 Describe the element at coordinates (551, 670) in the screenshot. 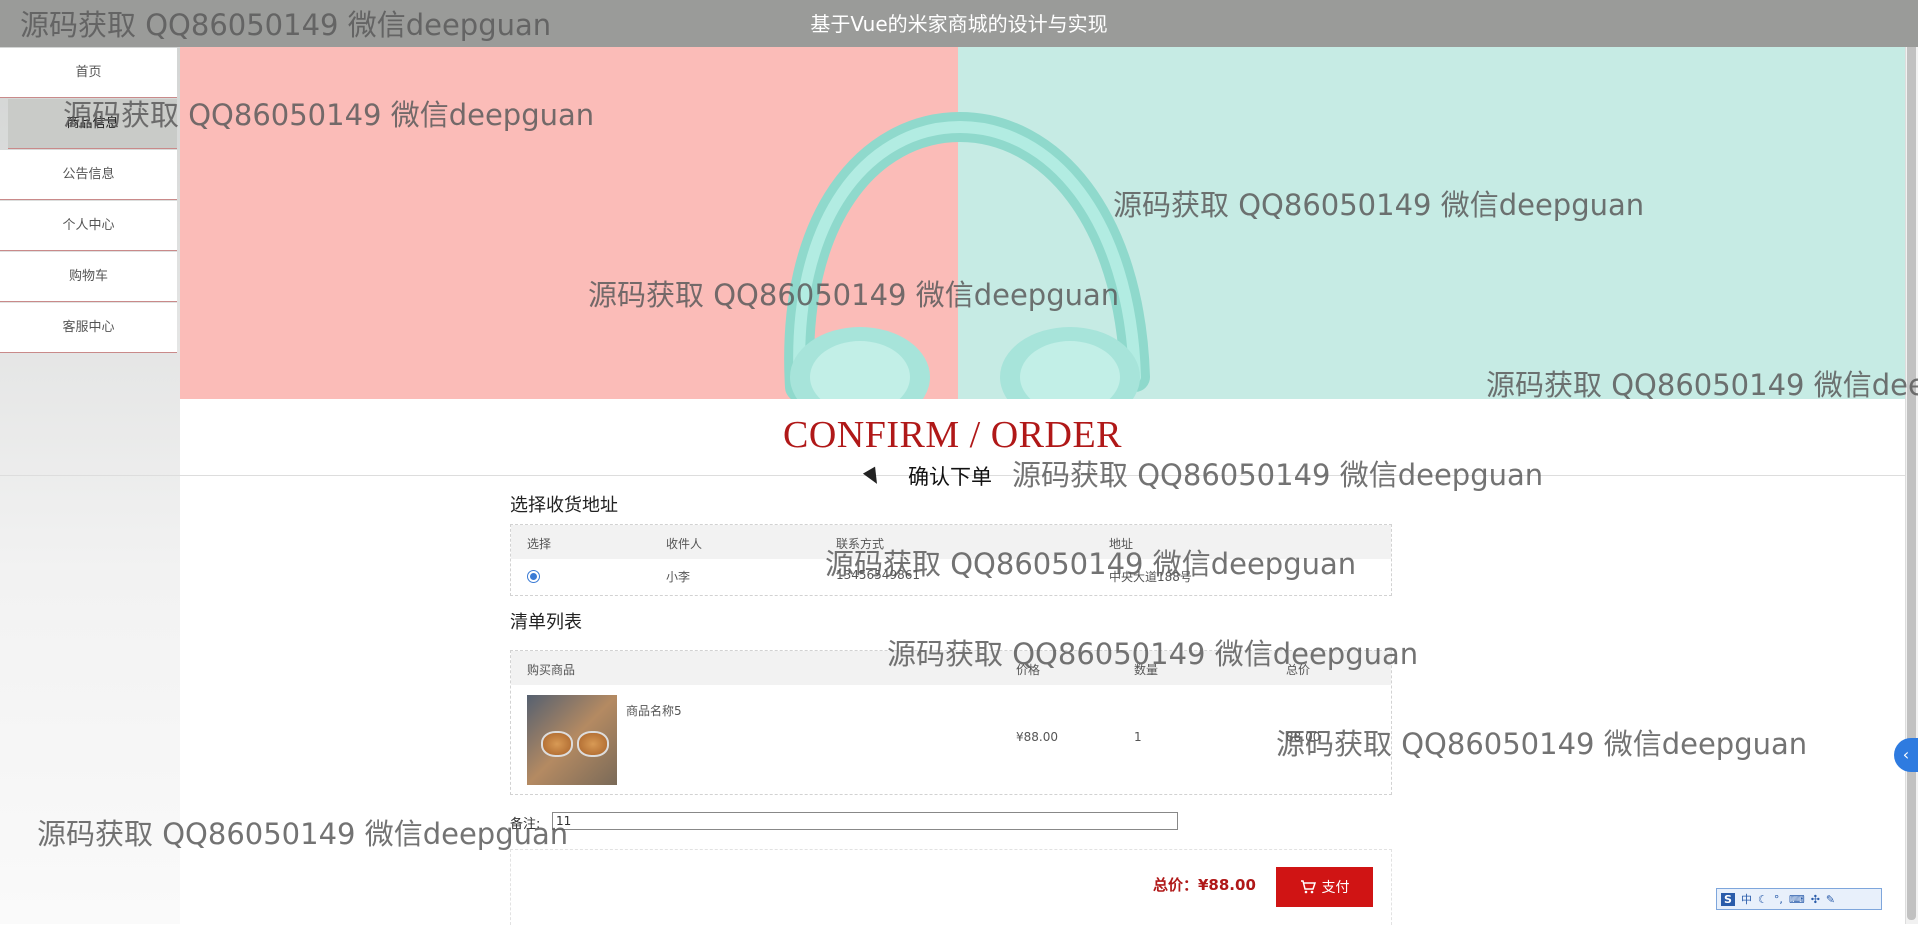

I see `column-header-product: 购买商品` at that location.